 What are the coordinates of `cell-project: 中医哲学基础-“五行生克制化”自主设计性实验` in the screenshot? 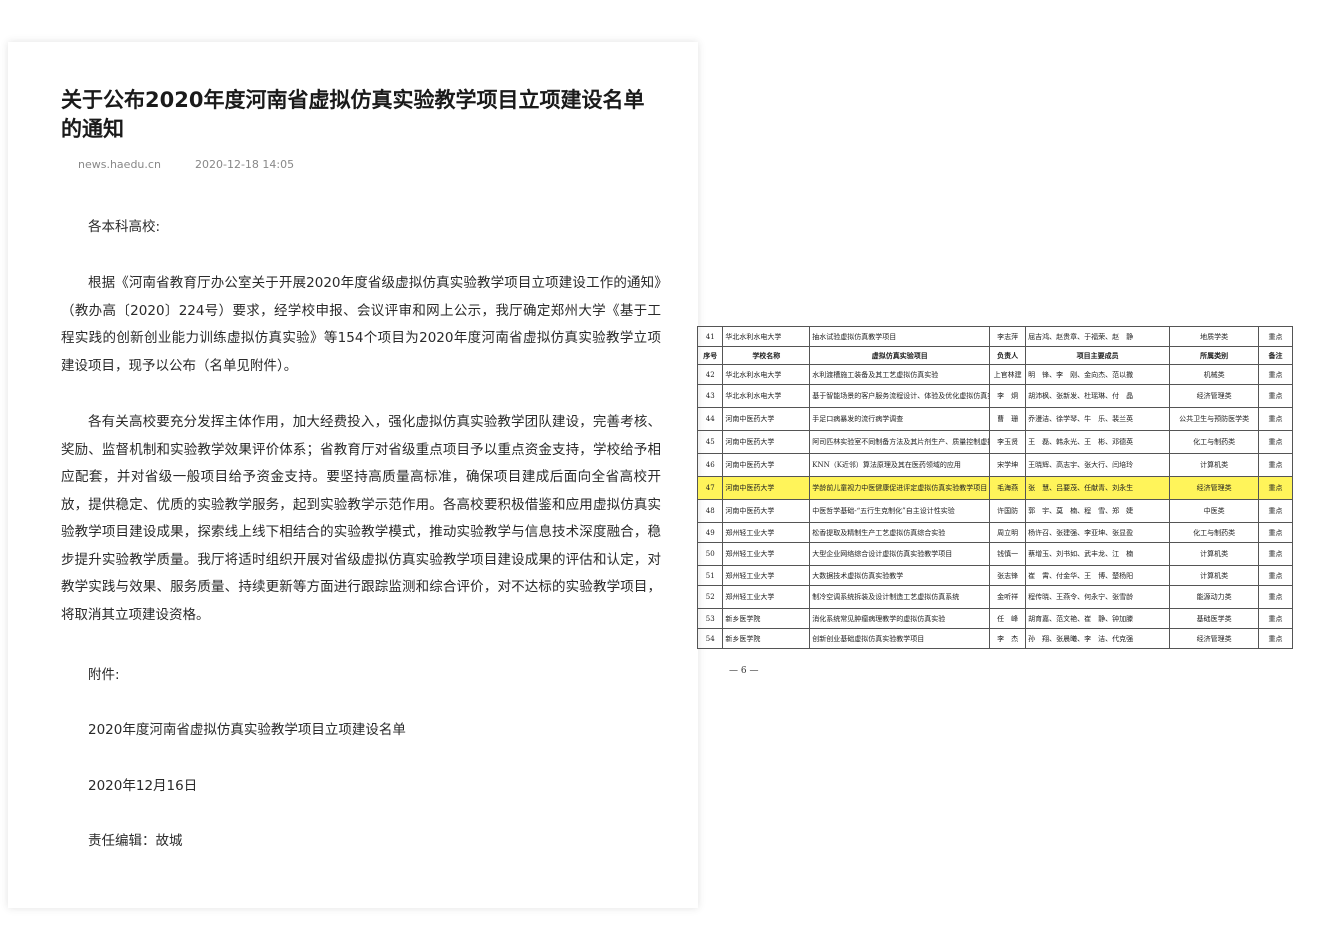 It's located at (900, 511).